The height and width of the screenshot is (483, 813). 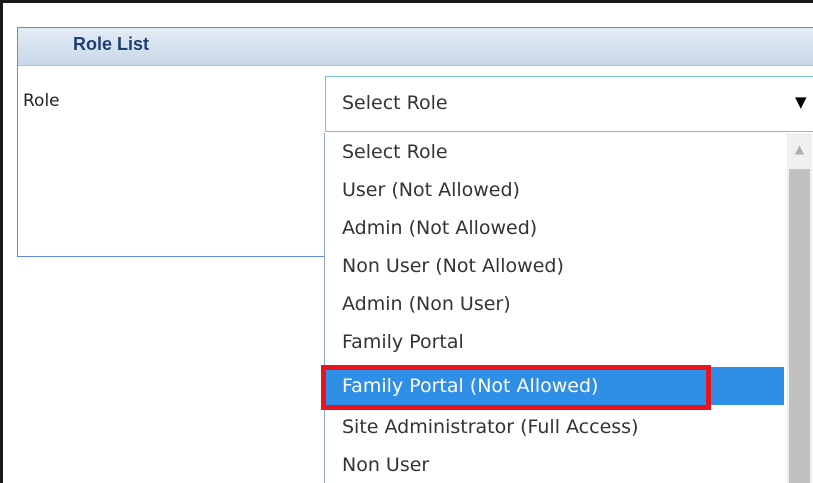 What do you see at coordinates (554, 152) in the screenshot?
I see `role-option: Select Role` at bounding box center [554, 152].